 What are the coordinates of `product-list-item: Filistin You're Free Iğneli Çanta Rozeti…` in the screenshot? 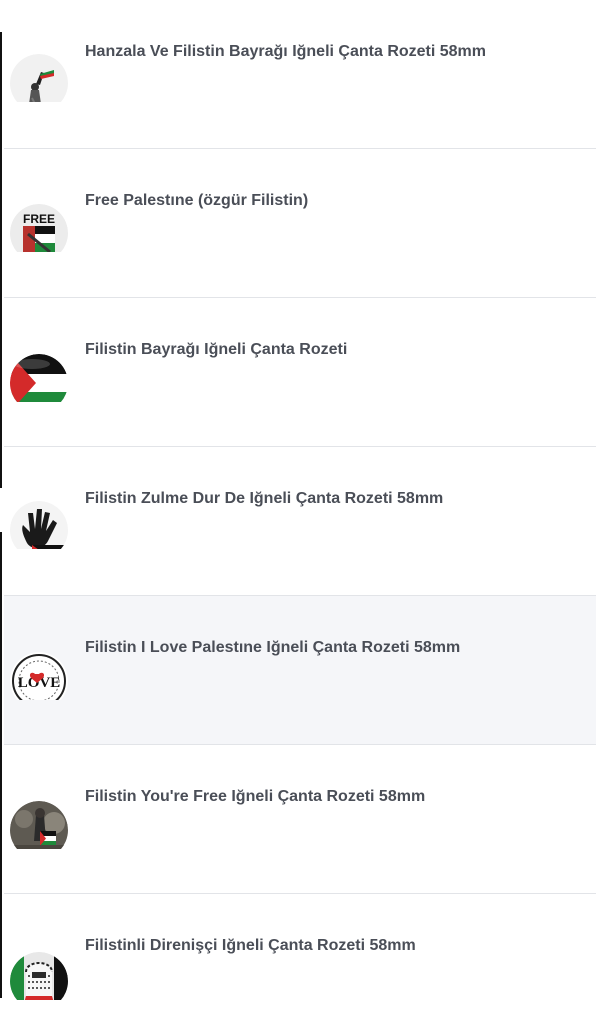 It's located at (300, 819).